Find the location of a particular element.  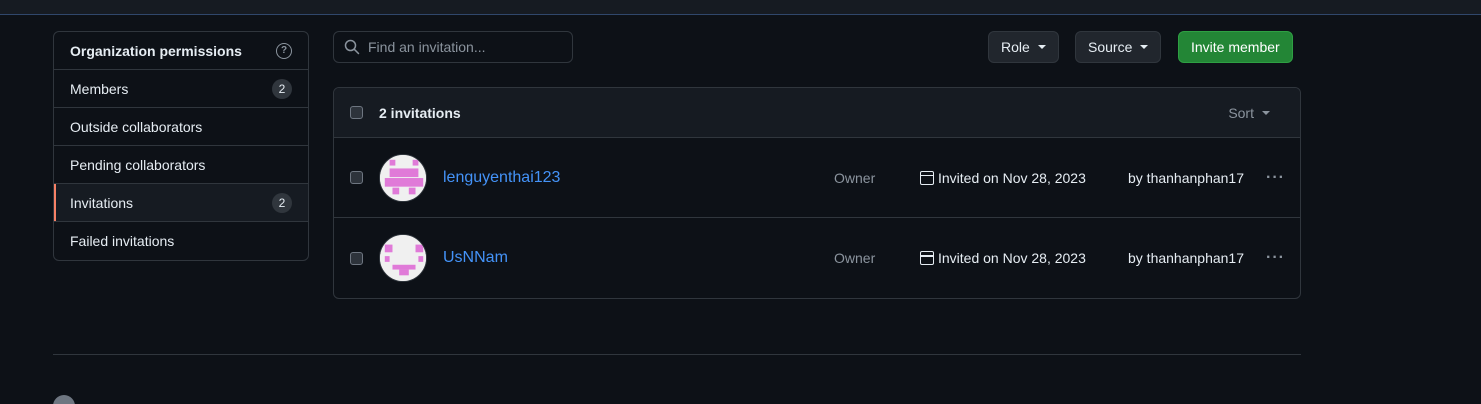

search-input is located at coordinates (463, 47).